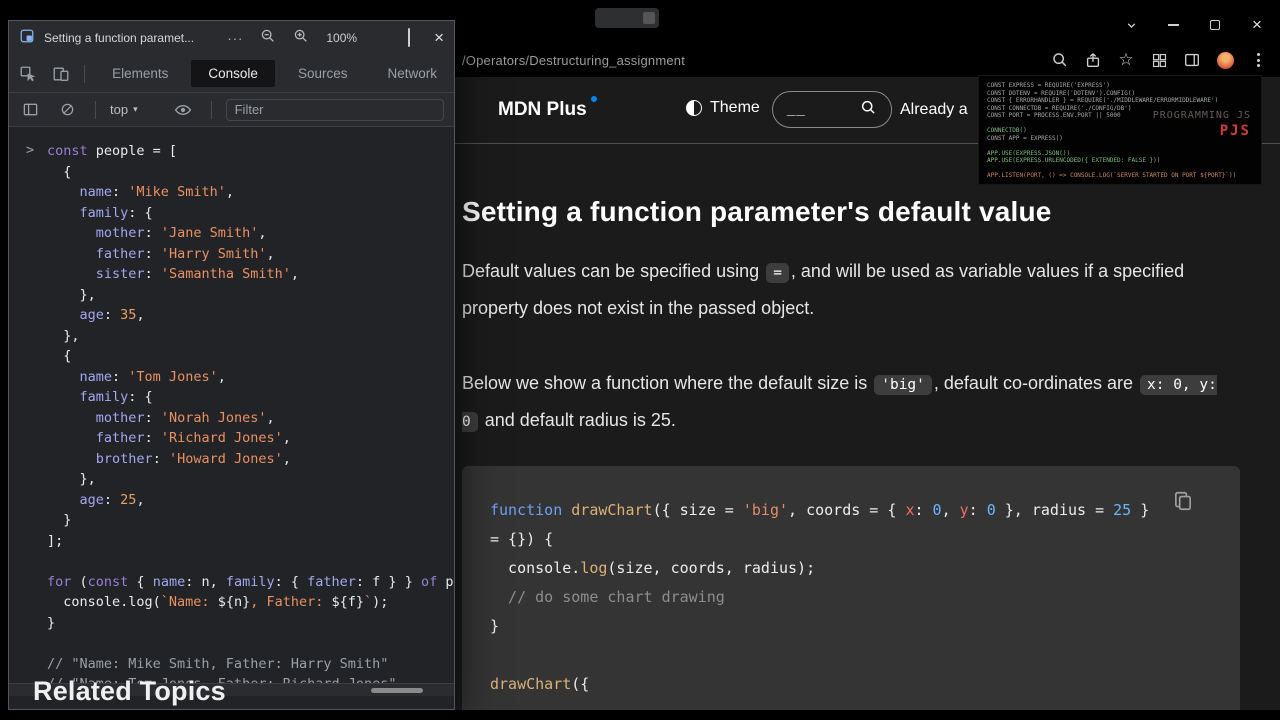  Describe the element at coordinates (1225, 60) in the screenshot. I see `profile-avatar` at that location.